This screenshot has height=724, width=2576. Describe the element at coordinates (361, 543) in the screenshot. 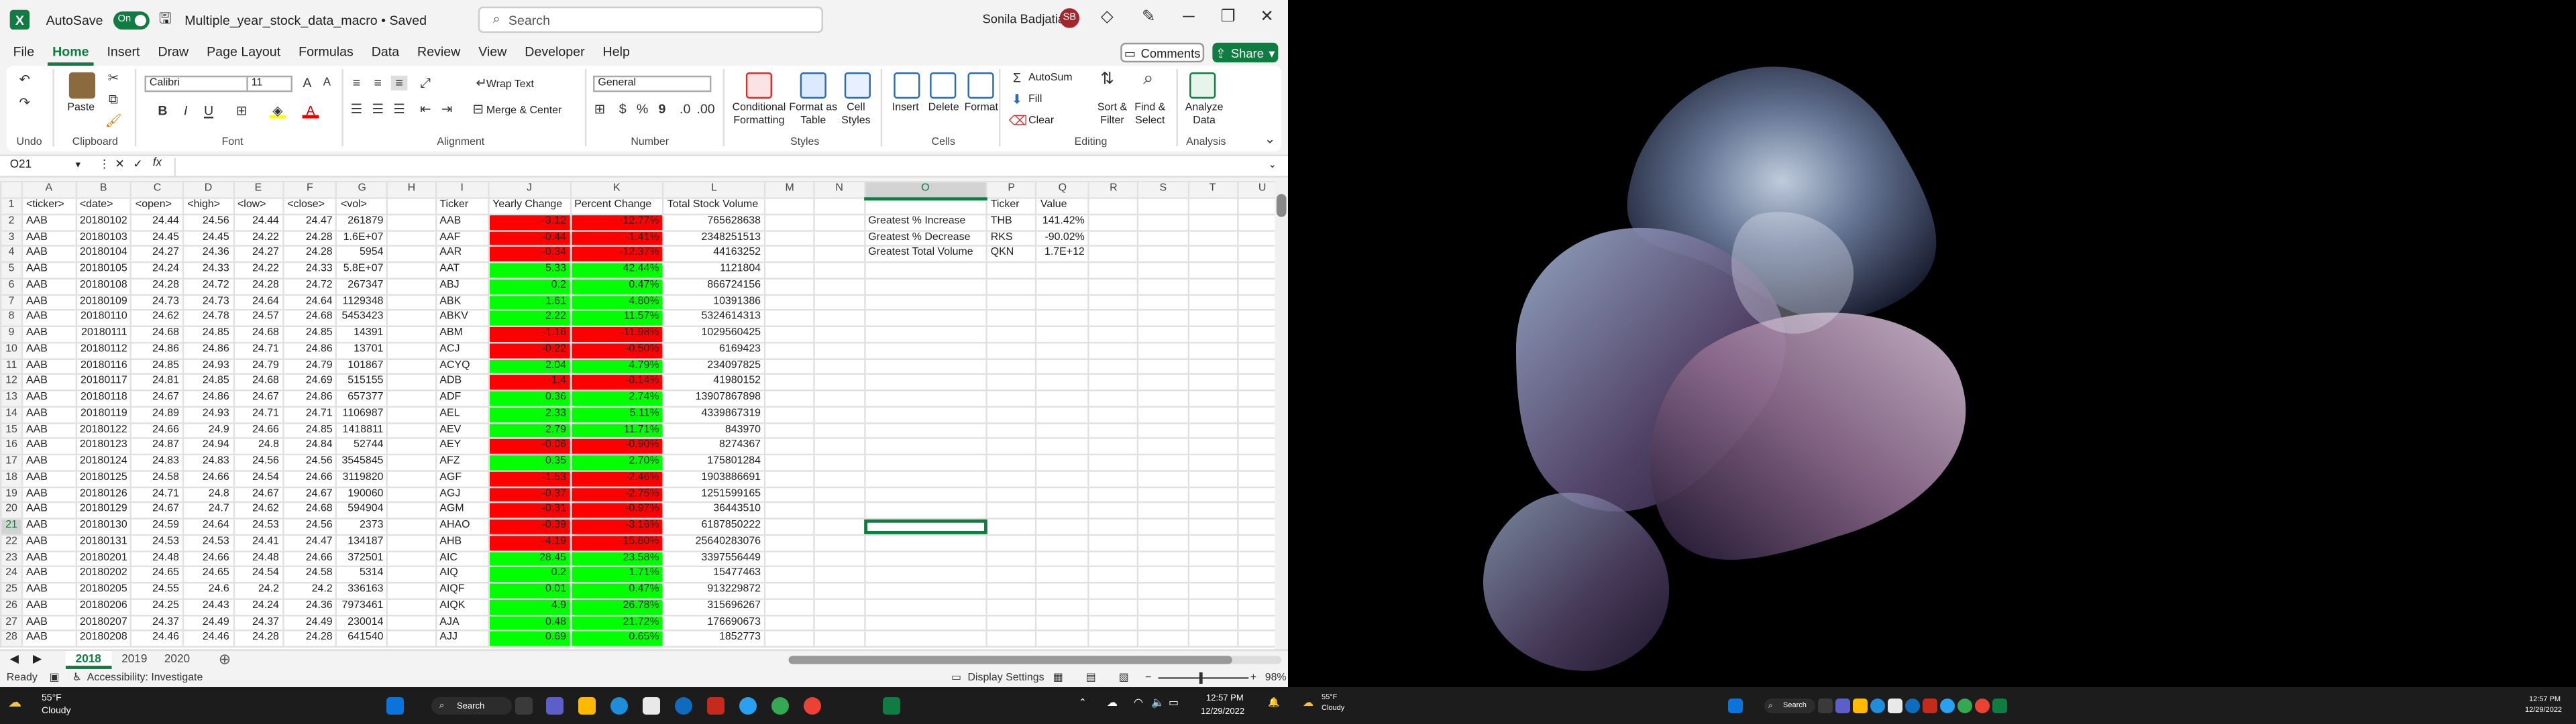

I see `cell: 134187` at that location.